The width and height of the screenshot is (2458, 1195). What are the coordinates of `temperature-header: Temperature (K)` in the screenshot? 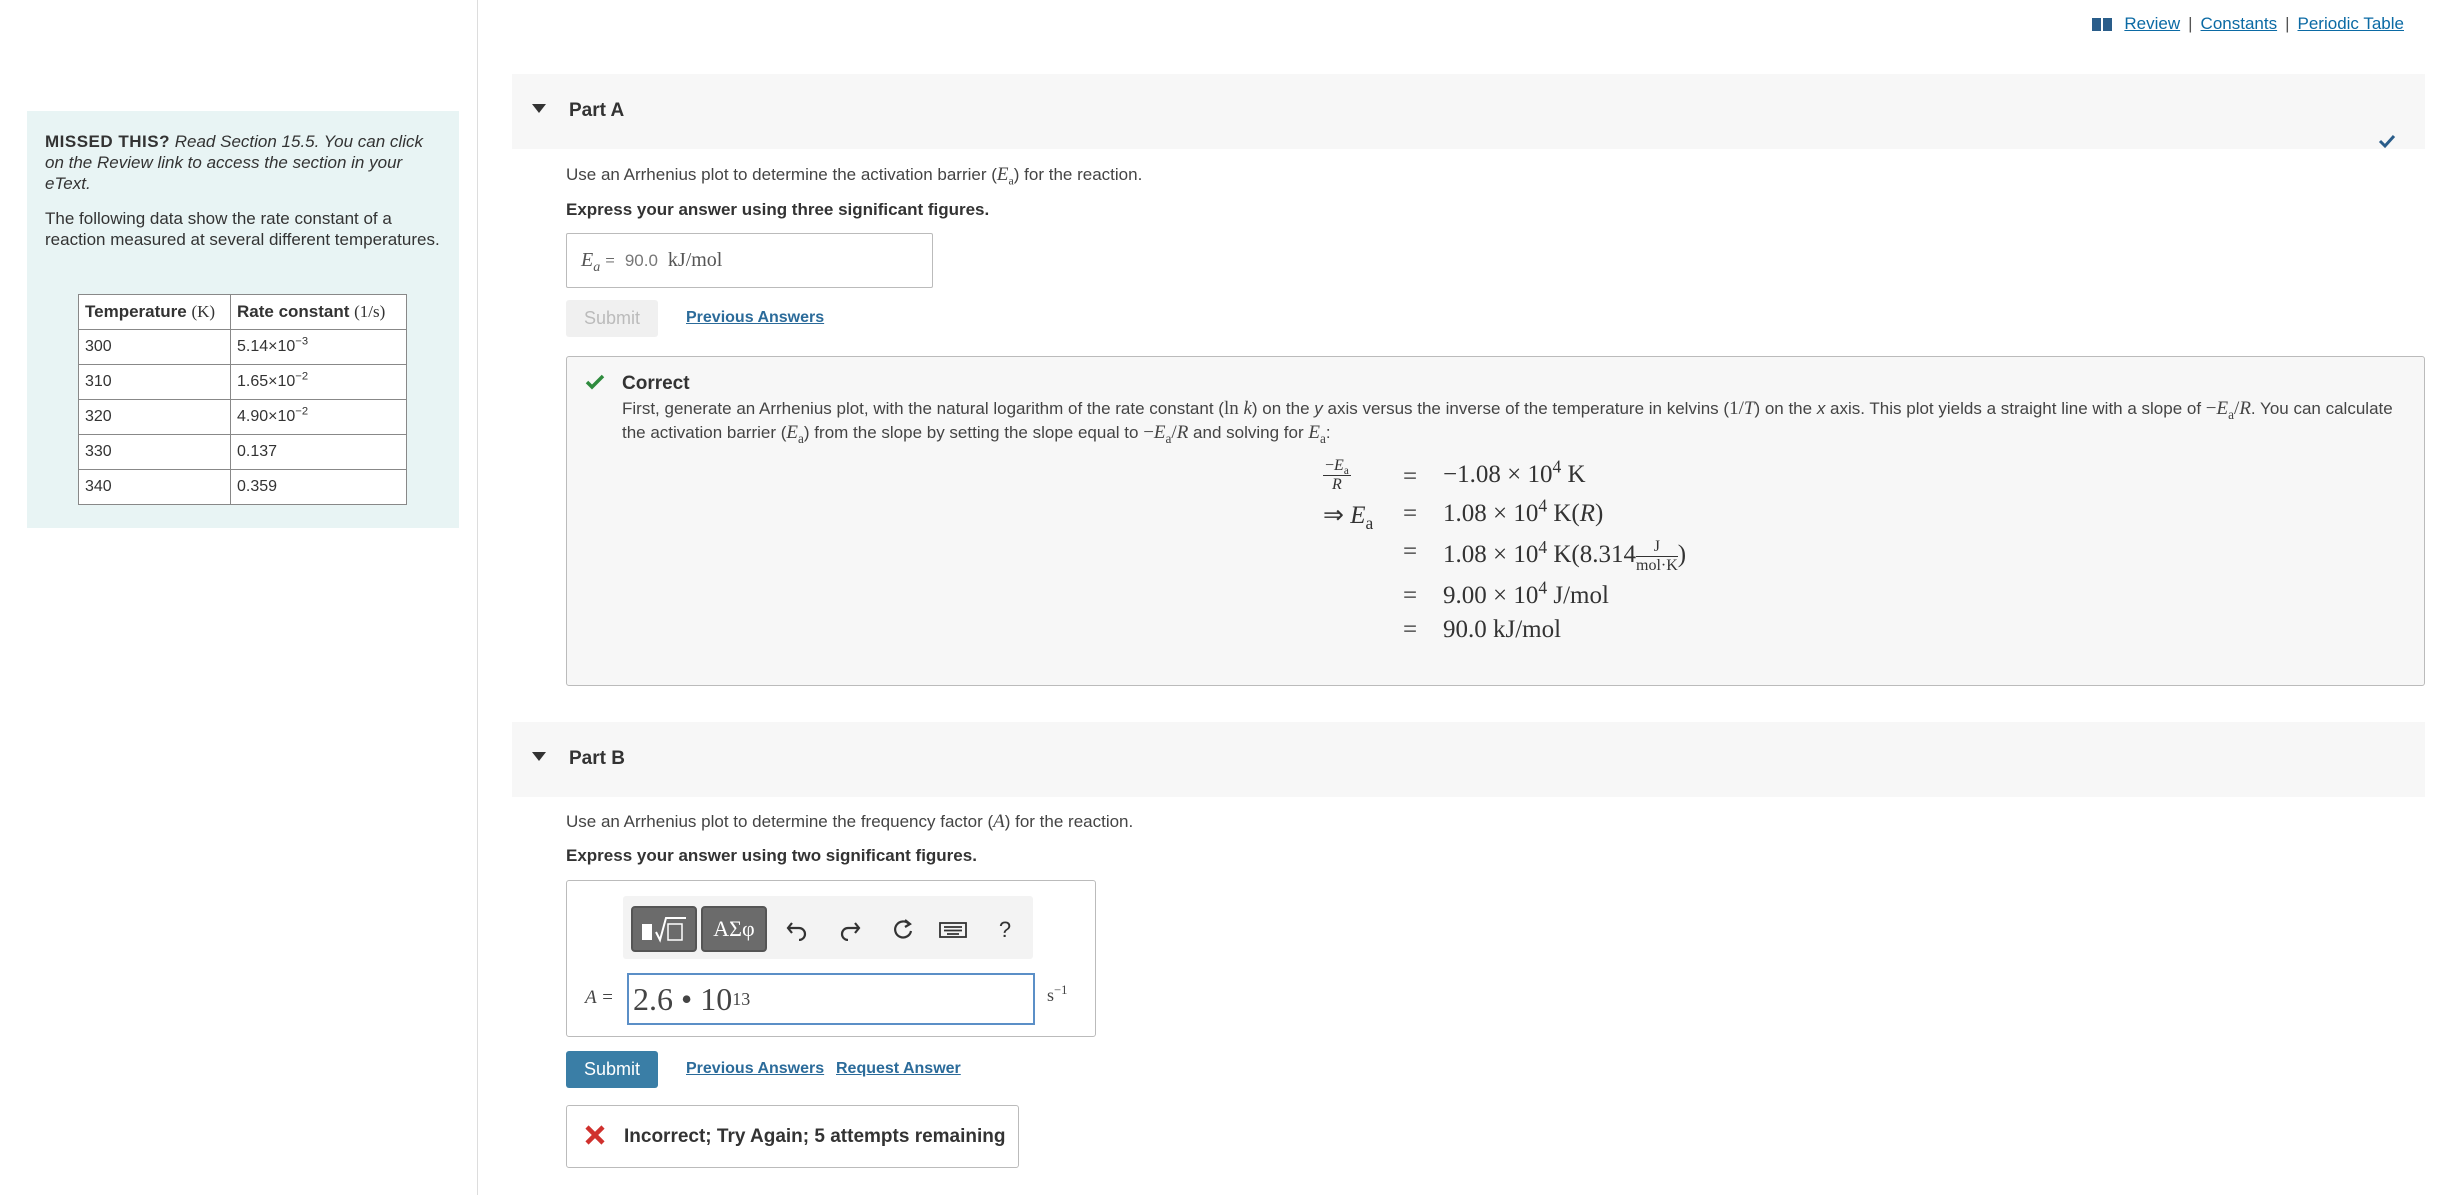 It's located at (154, 312).